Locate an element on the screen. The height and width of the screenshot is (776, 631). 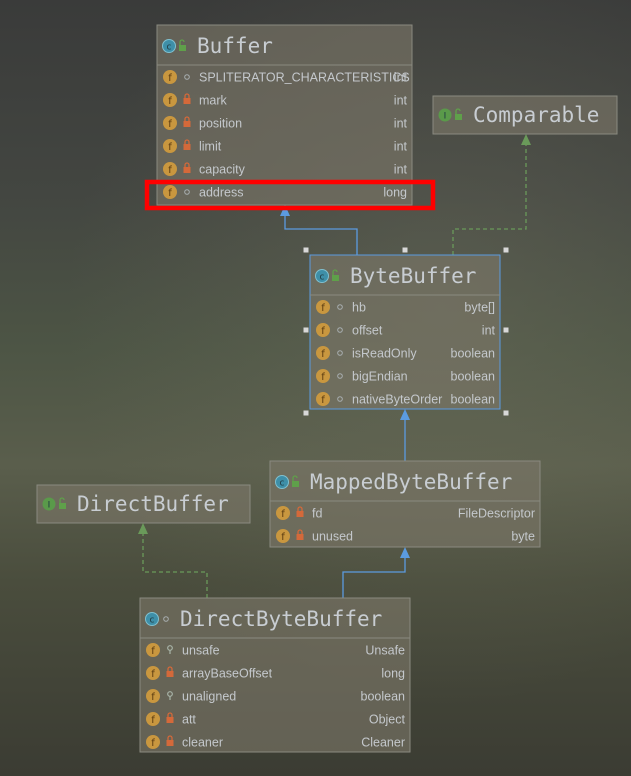
field-name: unused is located at coordinates (332, 537).